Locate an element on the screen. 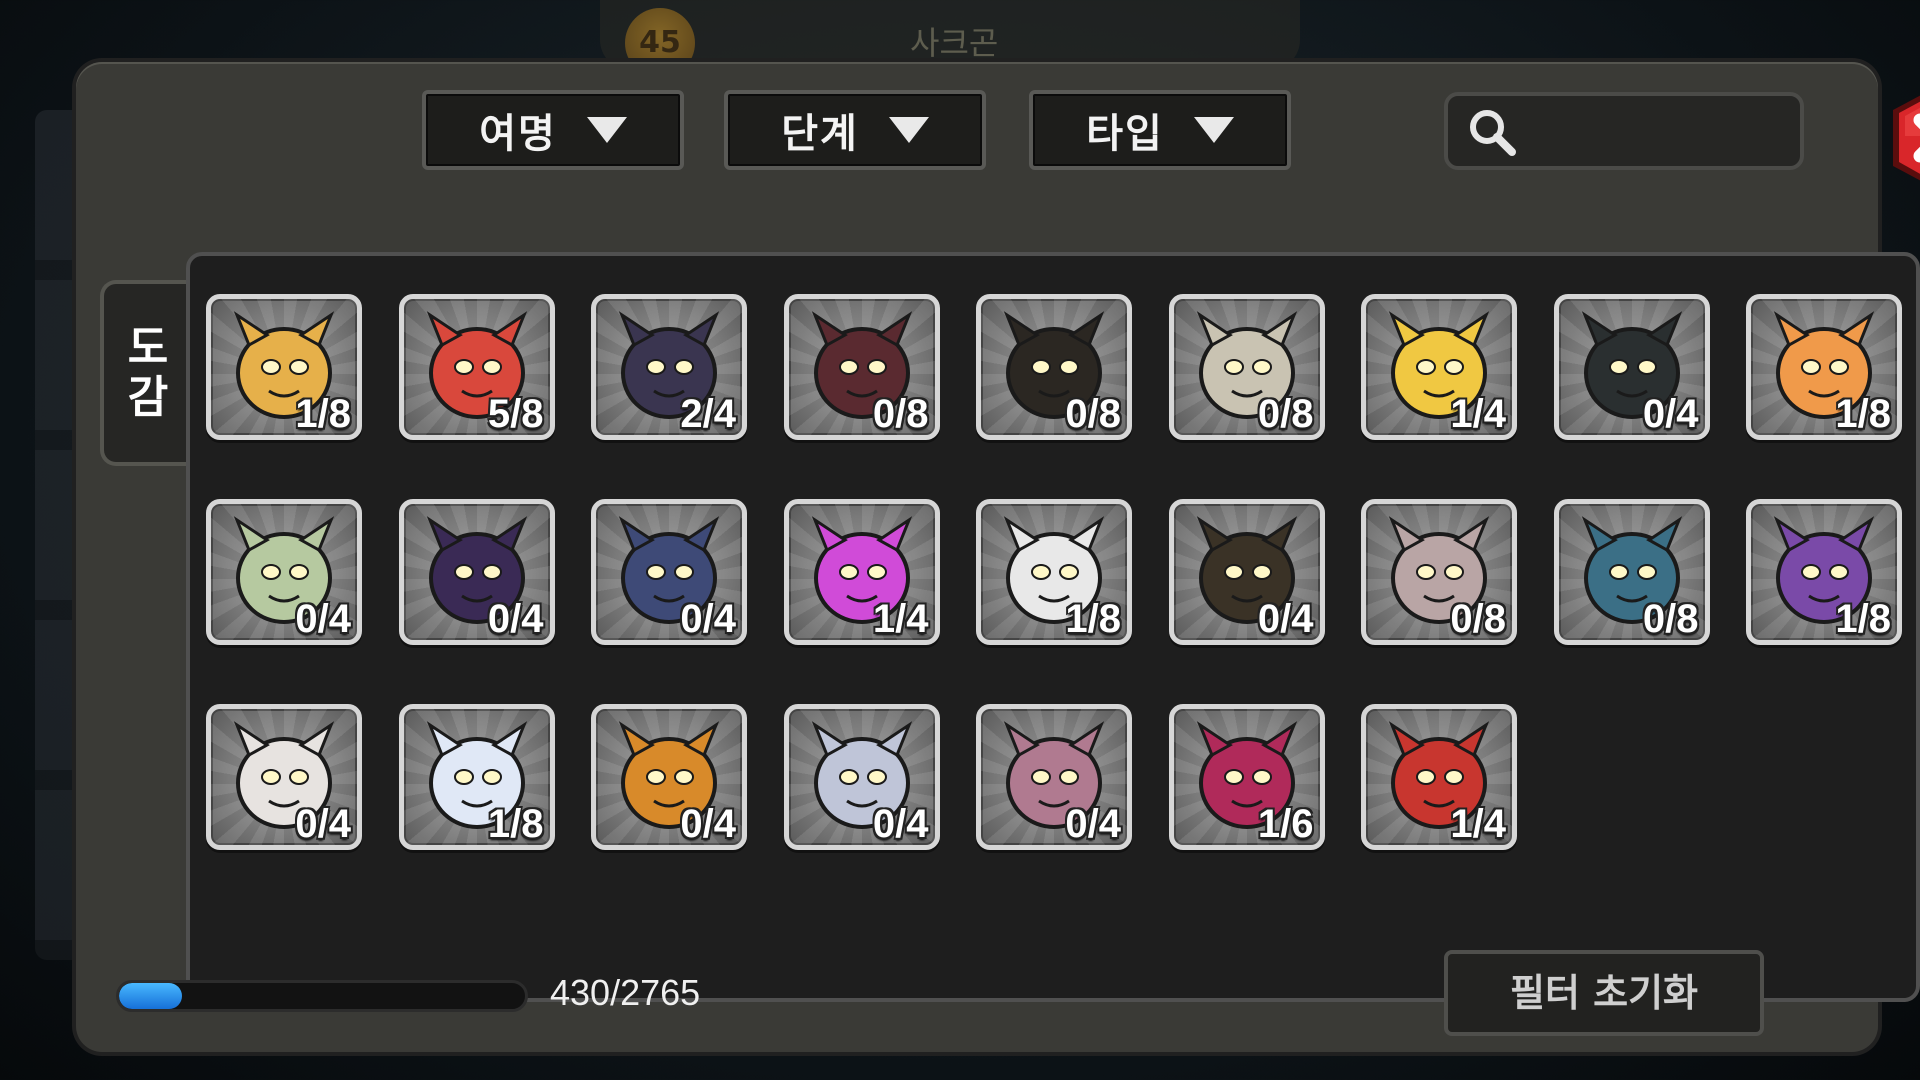 Image resolution: width=1920 pixels, height=1080 pixels. monster-slot: 2/4 is located at coordinates (669, 367).